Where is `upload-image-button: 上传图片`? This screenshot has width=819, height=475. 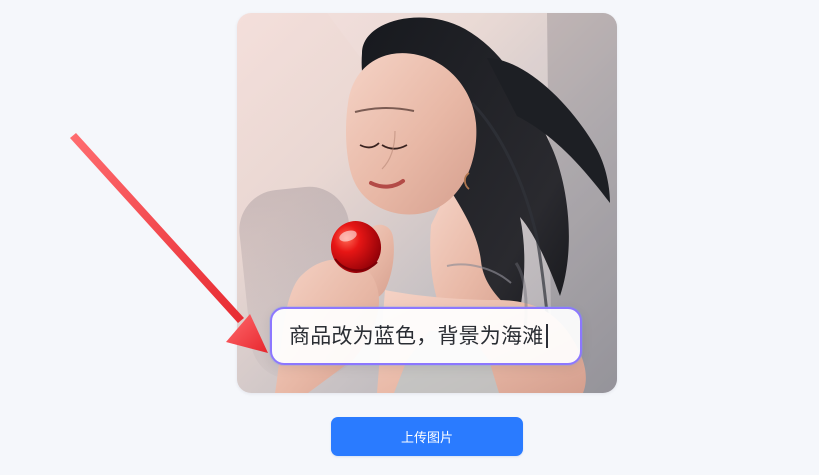 upload-image-button: 上传图片 is located at coordinates (427, 436).